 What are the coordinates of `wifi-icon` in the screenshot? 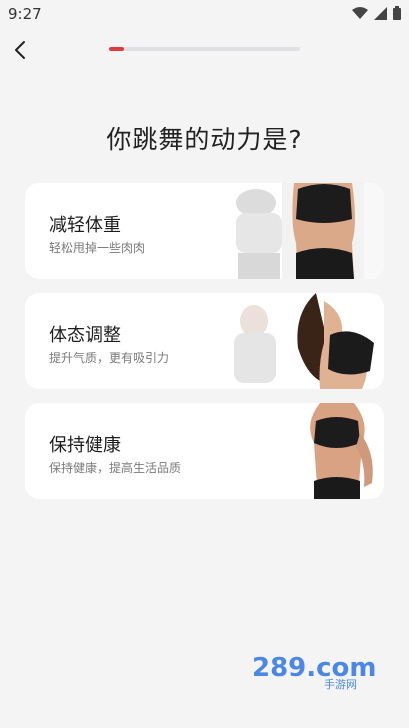 It's located at (360, 12).